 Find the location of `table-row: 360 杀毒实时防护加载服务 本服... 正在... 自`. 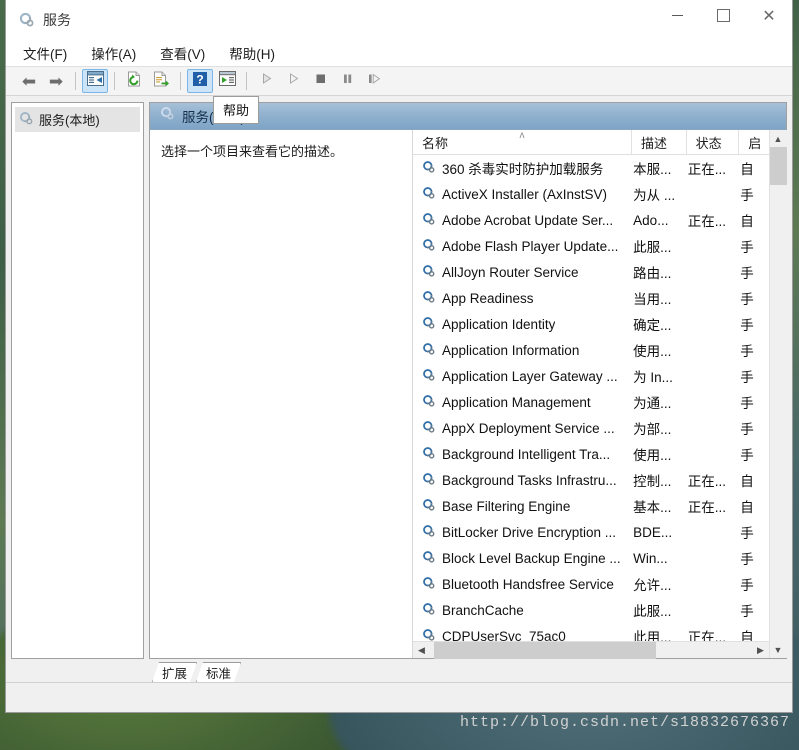

table-row: 360 杀毒实时防护加载服务 本服... 正在... 自 is located at coordinates (591, 168).